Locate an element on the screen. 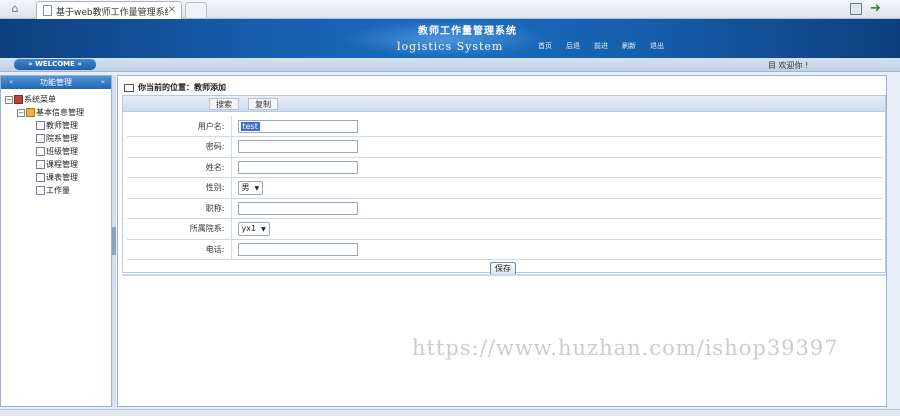  home-icon: ⌂ is located at coordinates (15, 9).